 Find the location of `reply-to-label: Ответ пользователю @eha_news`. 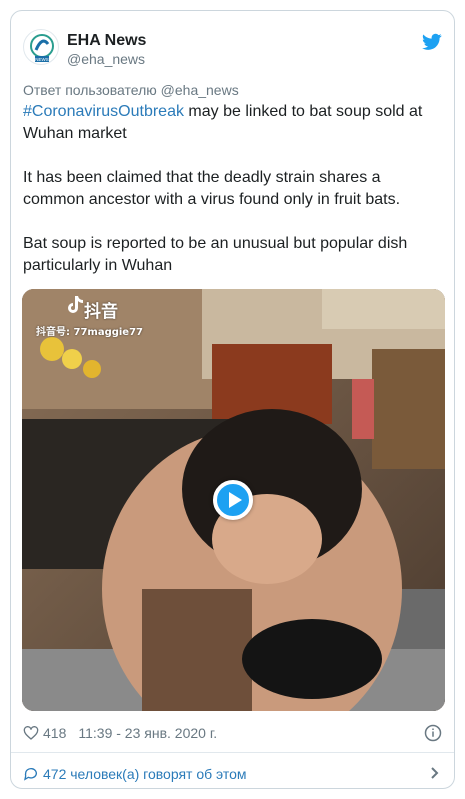

reply-to-label: Ответ пользователю @eha_news is located at coordinates (131, 90).